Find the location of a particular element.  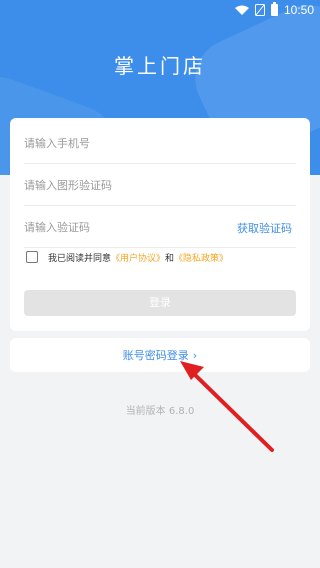

login-button: 登录 is located at coordinates (160, 303).